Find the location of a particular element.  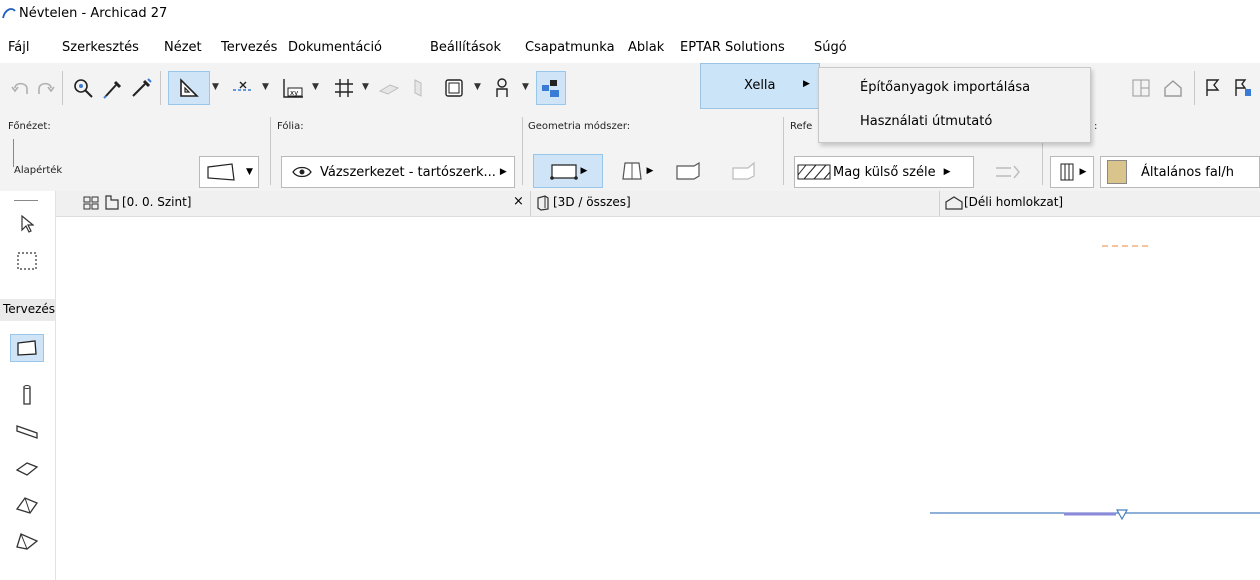

menu-view: Nézet is located at coordinates (183, 50).